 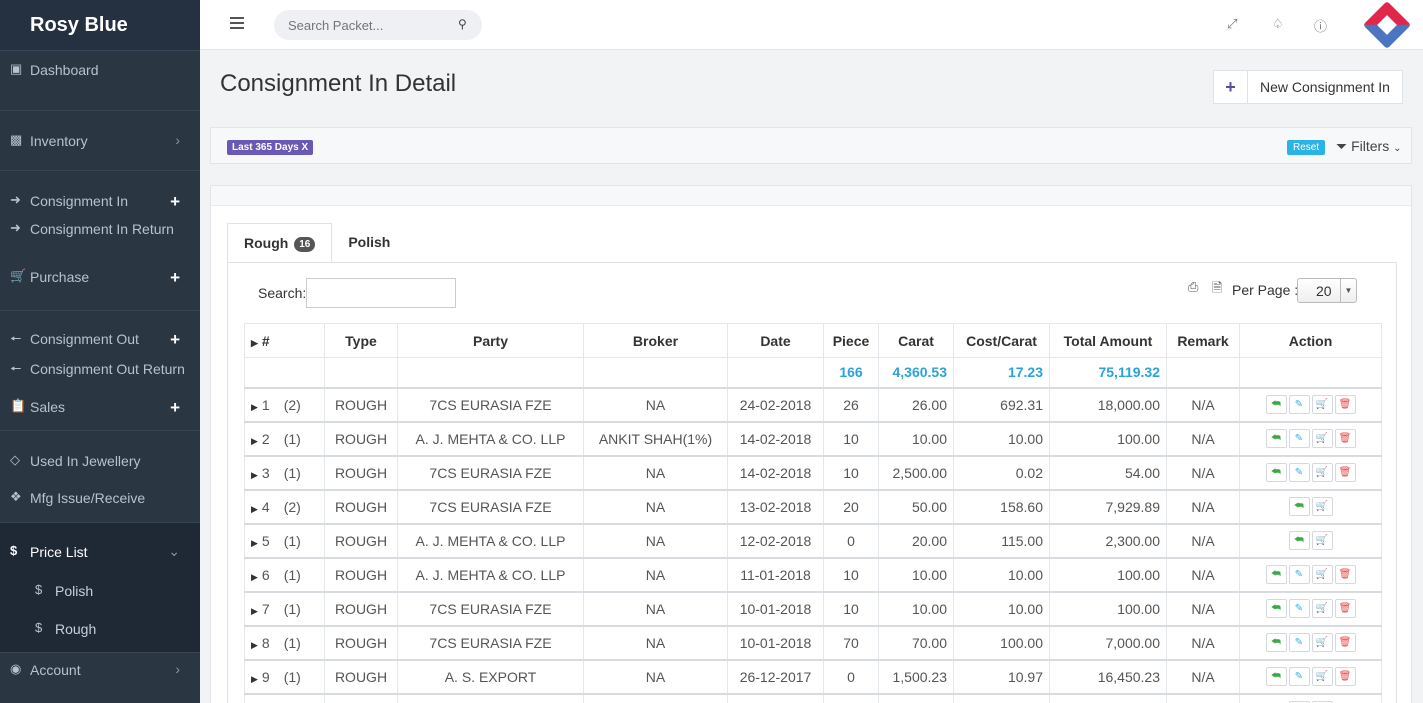 What do you see at coordinates (100, 239) in the screenshot?
I see `sidebar-item-consignment-in-return: ➜ Consignment In Return` at bounding box center [100, 239].